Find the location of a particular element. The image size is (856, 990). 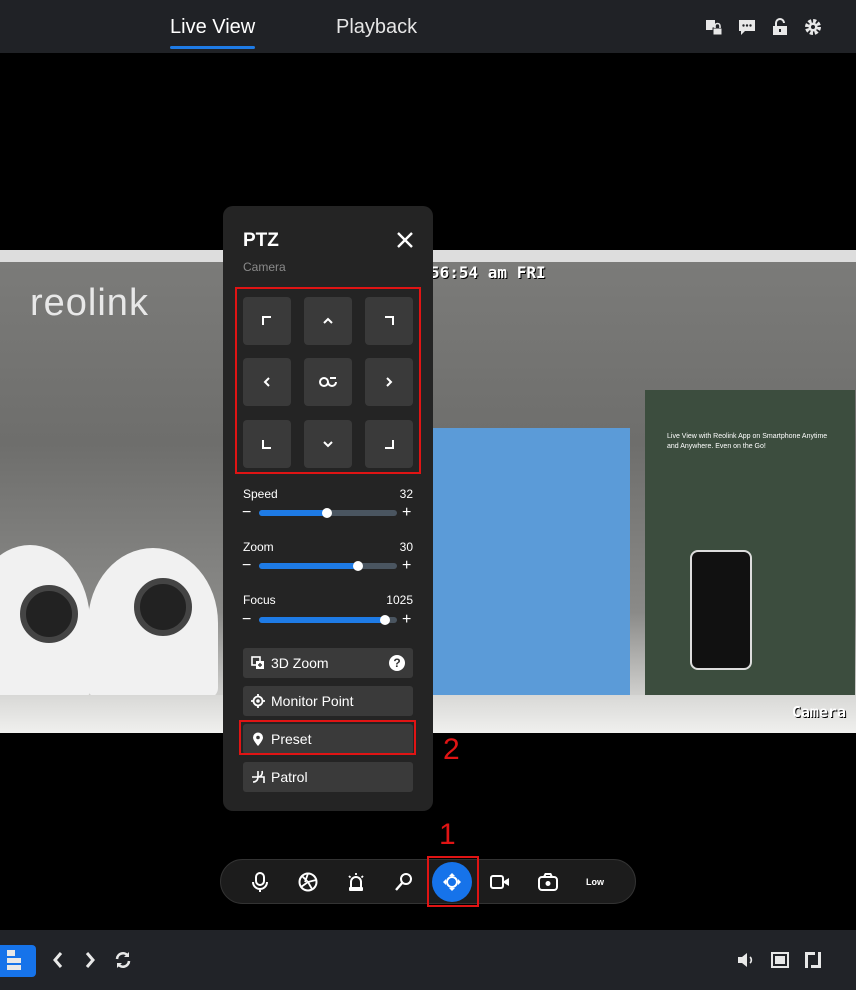

copy-lock-icon is located at coordinates (714, 27).